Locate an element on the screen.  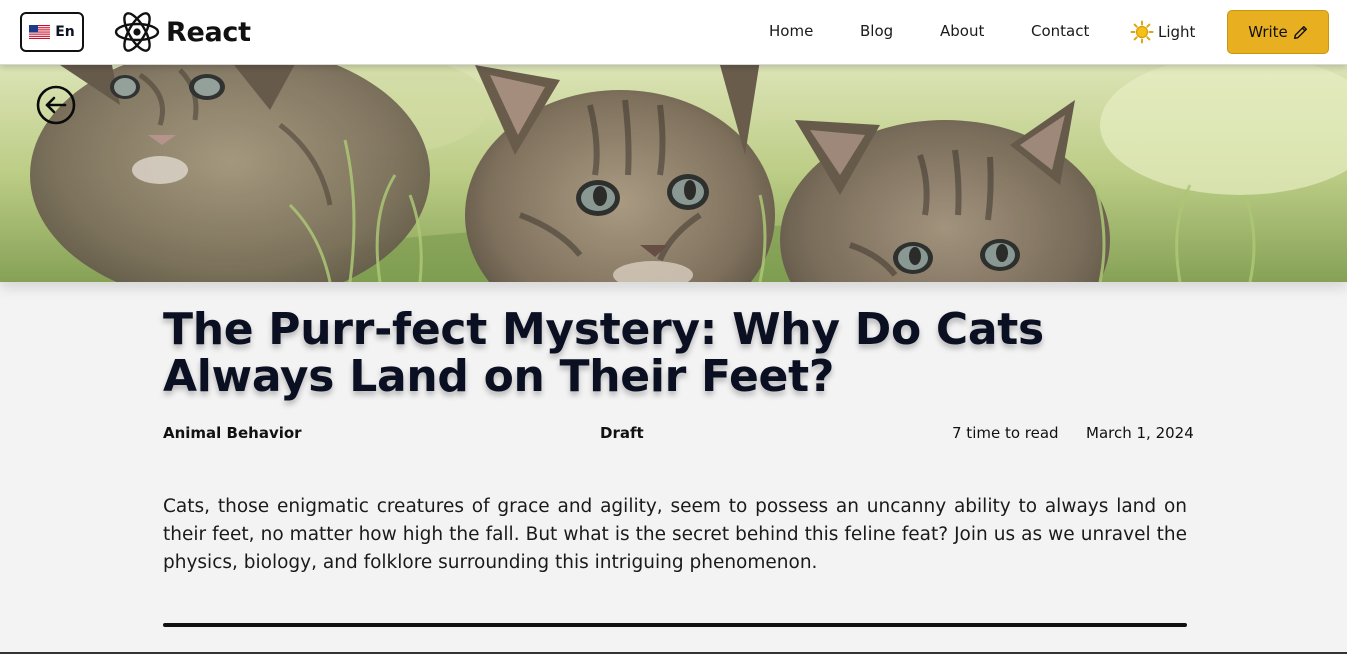
write-button-label: Write is located at coordinates (1268, 32).